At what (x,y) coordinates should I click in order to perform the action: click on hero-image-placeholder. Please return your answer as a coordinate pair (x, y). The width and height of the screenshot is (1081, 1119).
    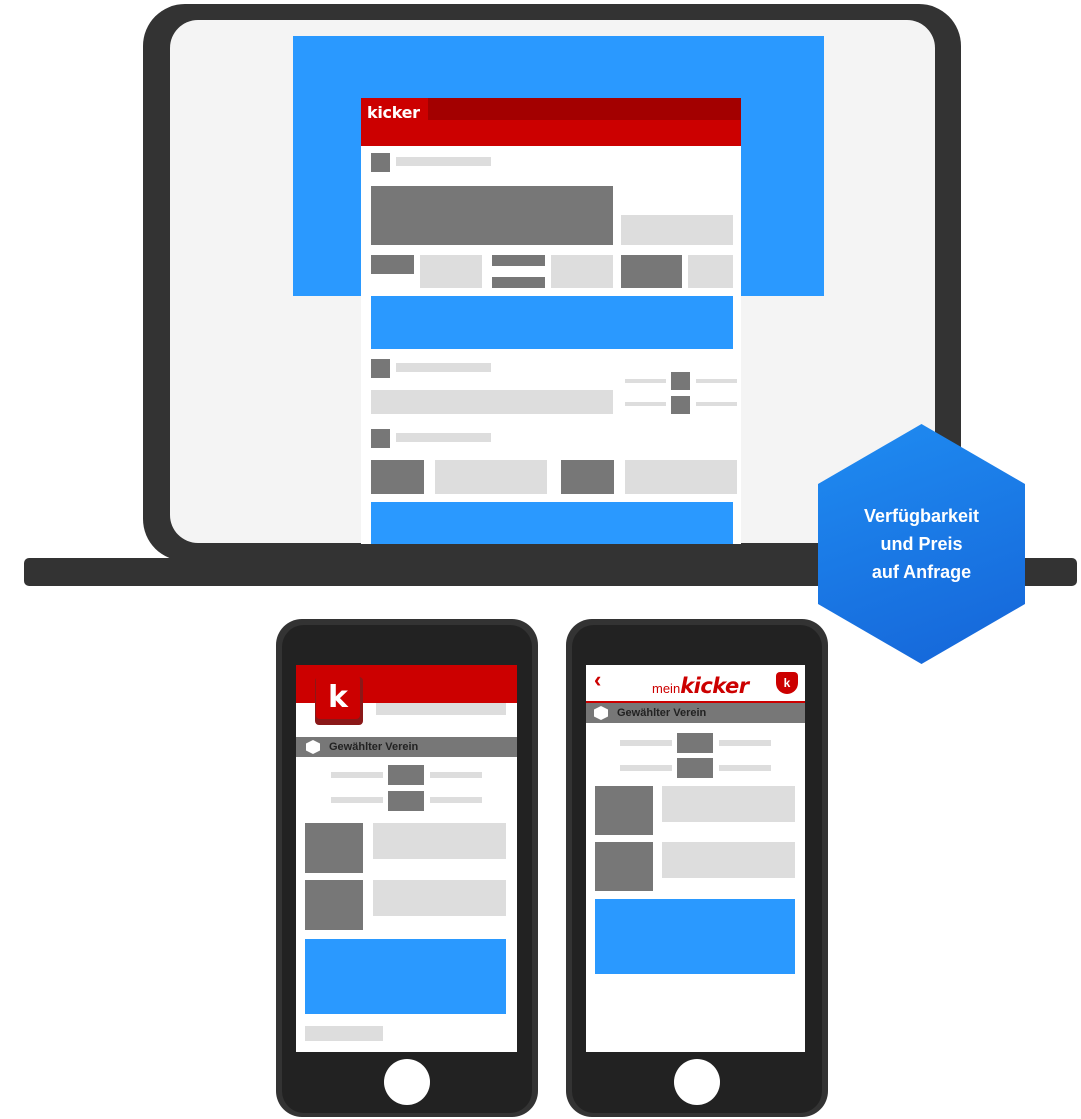
    Looking at the image, I should click on (492, 215).